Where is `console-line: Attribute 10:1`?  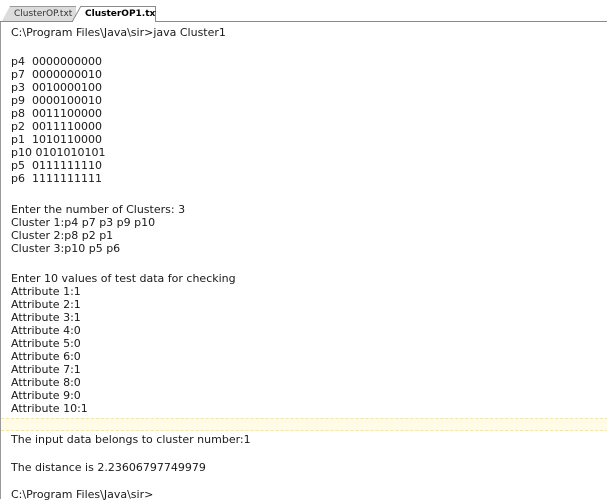
console-line: Attribute 10:1 is located at coordinates (49, 408).